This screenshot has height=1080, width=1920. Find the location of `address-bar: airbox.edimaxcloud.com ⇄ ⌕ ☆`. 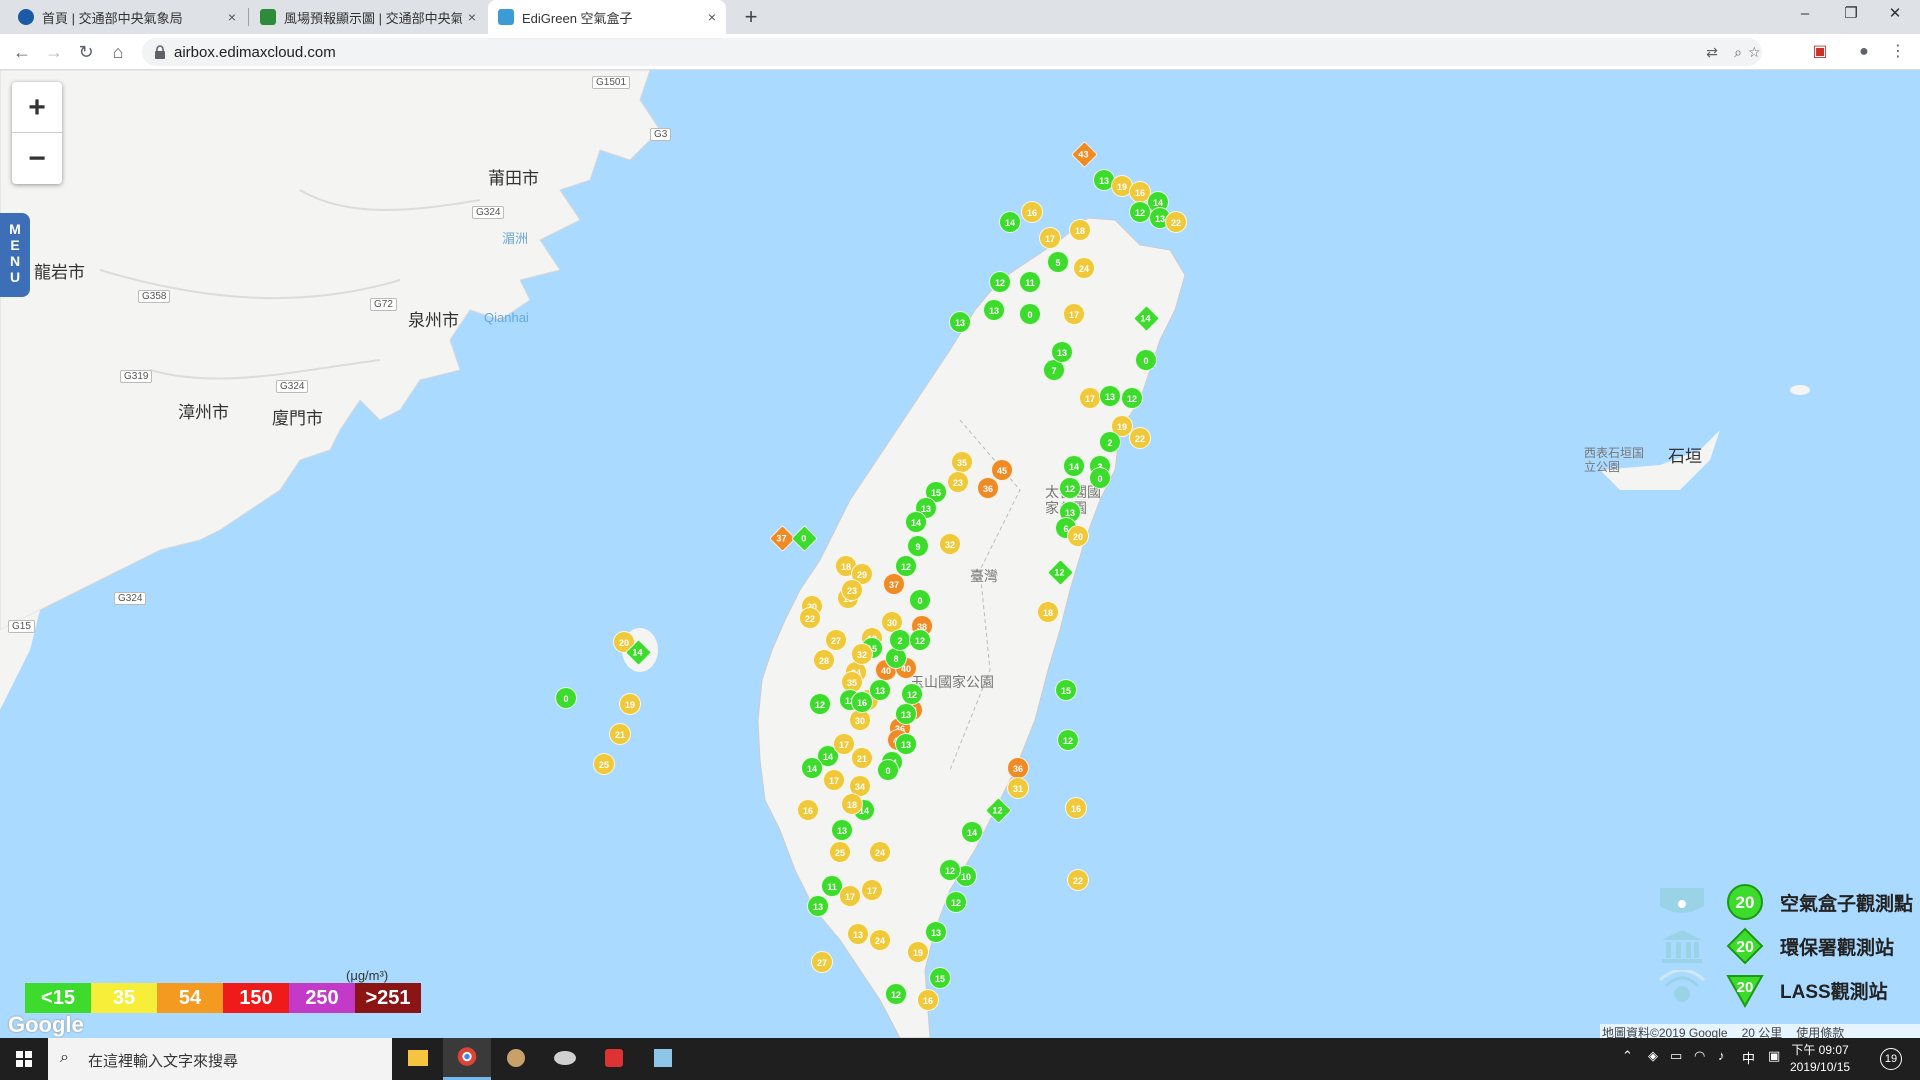

address-bar: airbox.edimaxcloud.com ⇄ ⌕ ☆ is located at coordinates (952, 52).